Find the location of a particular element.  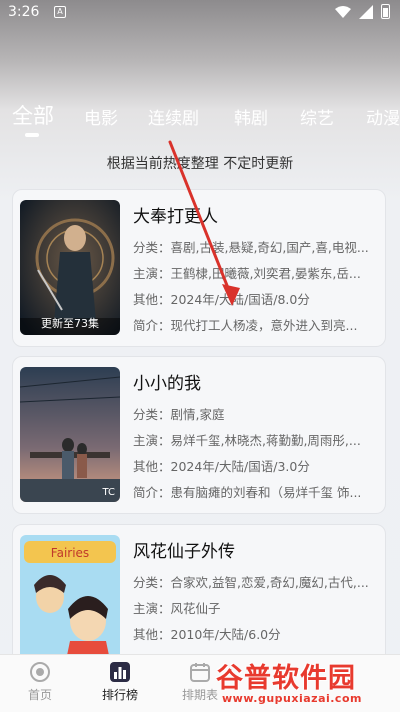

tab-kdrama: 韩剧 is located at coordinates (251, 116).